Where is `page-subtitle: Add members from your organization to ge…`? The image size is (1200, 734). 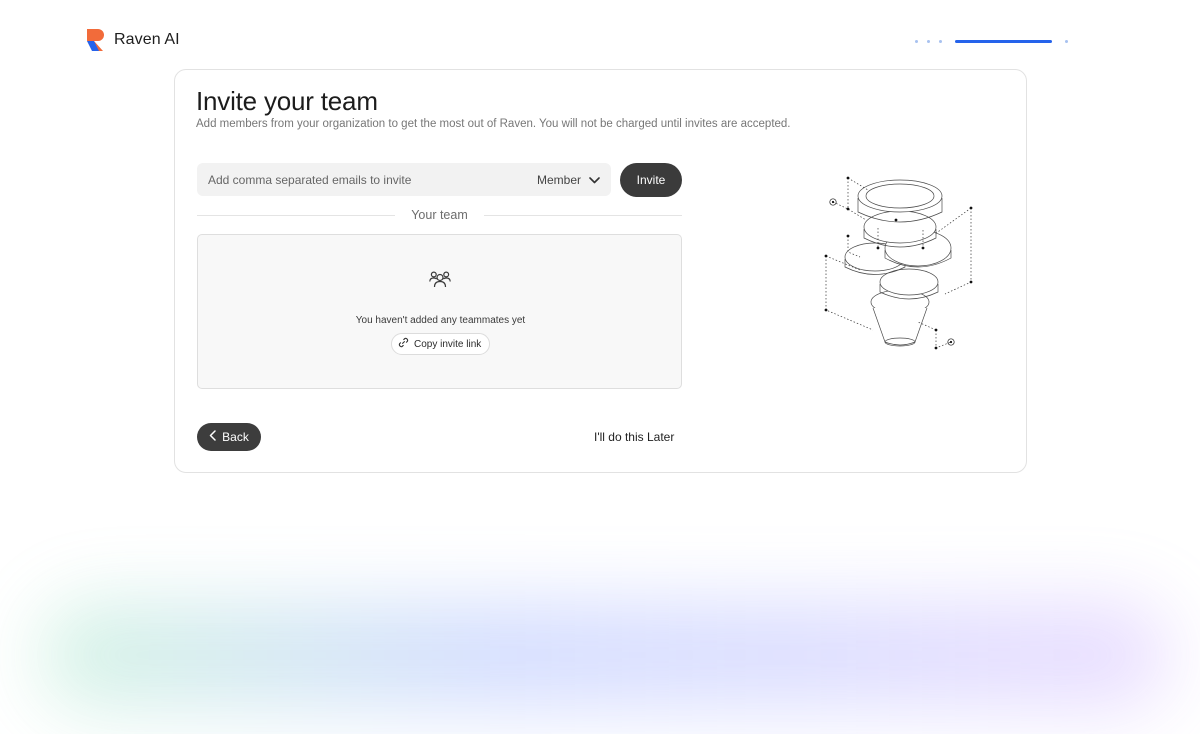 page-subtitle: Add members from your organization to ge… is located at coordinates (493, 124).